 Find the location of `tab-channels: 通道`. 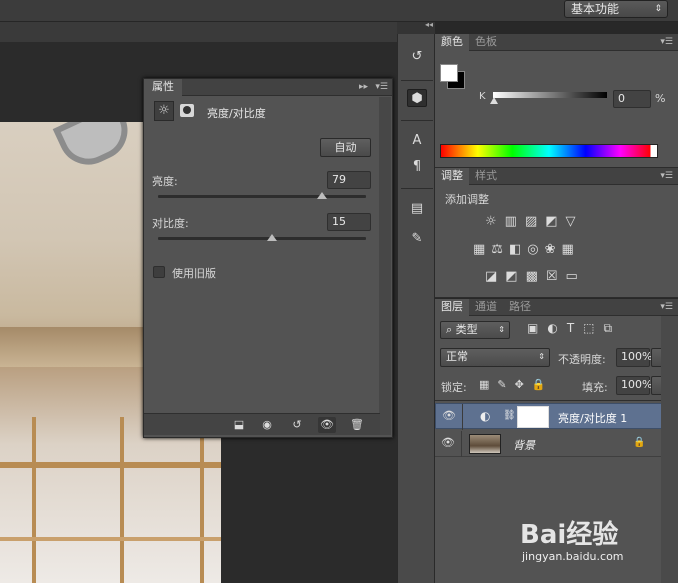

tab-channels: 通道 is located at coordinates (486, 307).